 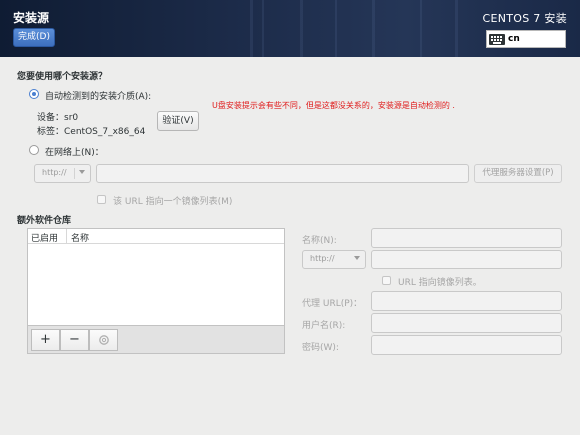 I want to click on repo-protocol-select: http://, so click(x=334, y=259).